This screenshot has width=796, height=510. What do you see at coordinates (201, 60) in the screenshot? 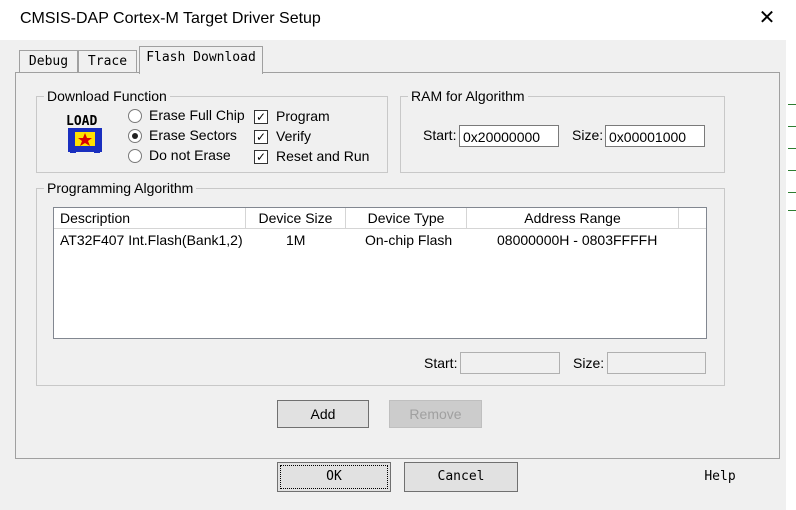
I see `tab-flash-download: Flash Download` at bounding box center [201, 60].